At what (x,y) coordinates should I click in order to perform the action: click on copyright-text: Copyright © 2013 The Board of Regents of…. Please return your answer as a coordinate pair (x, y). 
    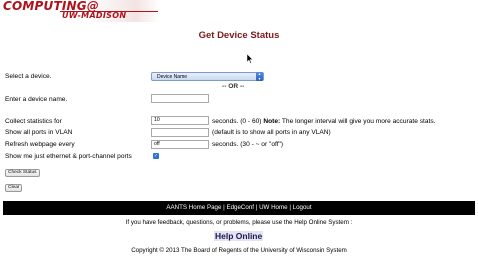
    Looking at the image, I should click on (239, 250).